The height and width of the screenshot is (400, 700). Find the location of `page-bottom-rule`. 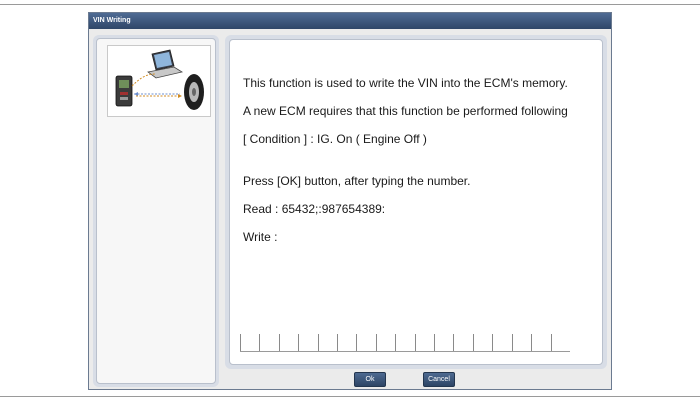

page-bottom-rule is located at coordinates (350, 396).